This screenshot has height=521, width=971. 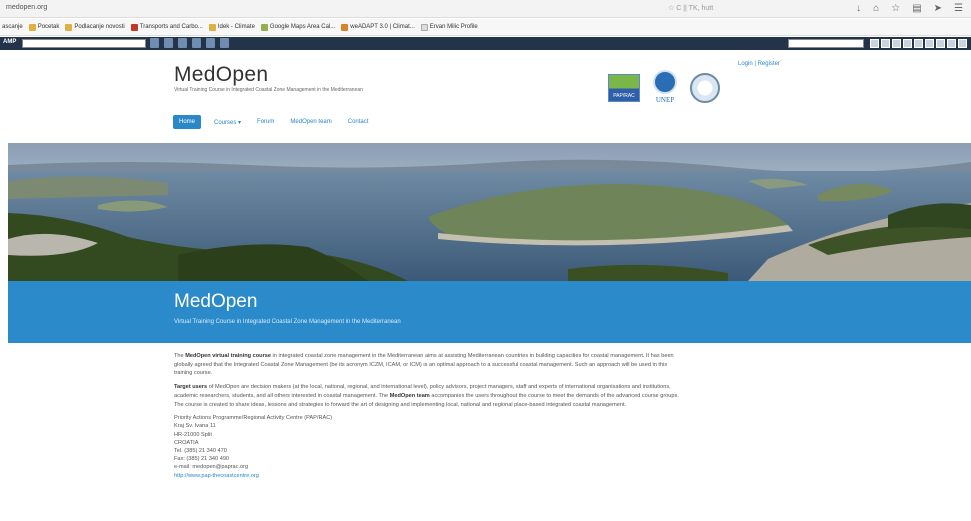 I want to click on toolbar-icons, so click(x=189, y=43).